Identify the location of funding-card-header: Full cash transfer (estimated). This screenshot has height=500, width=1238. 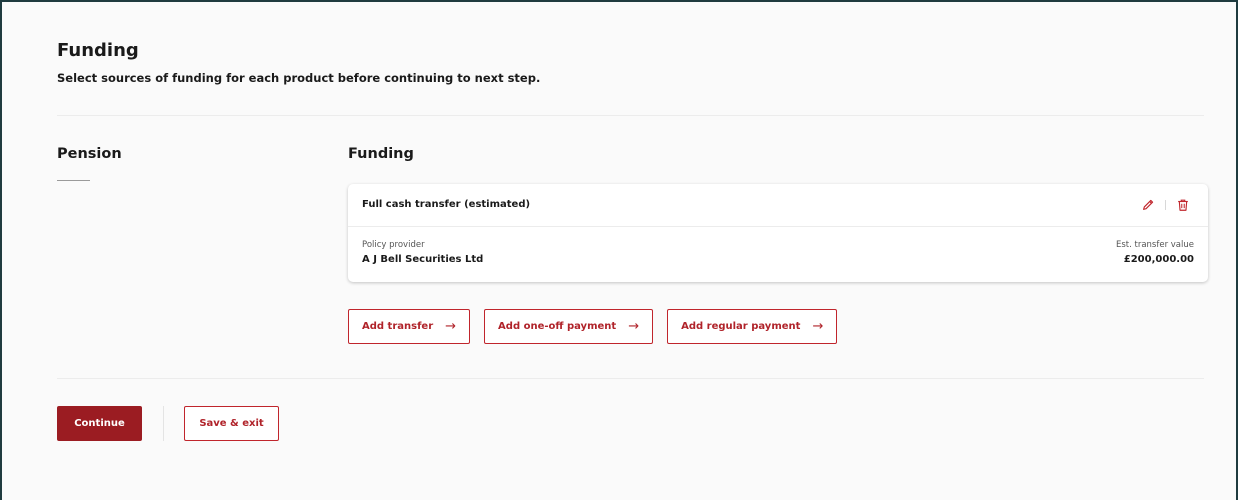
(778, 205).